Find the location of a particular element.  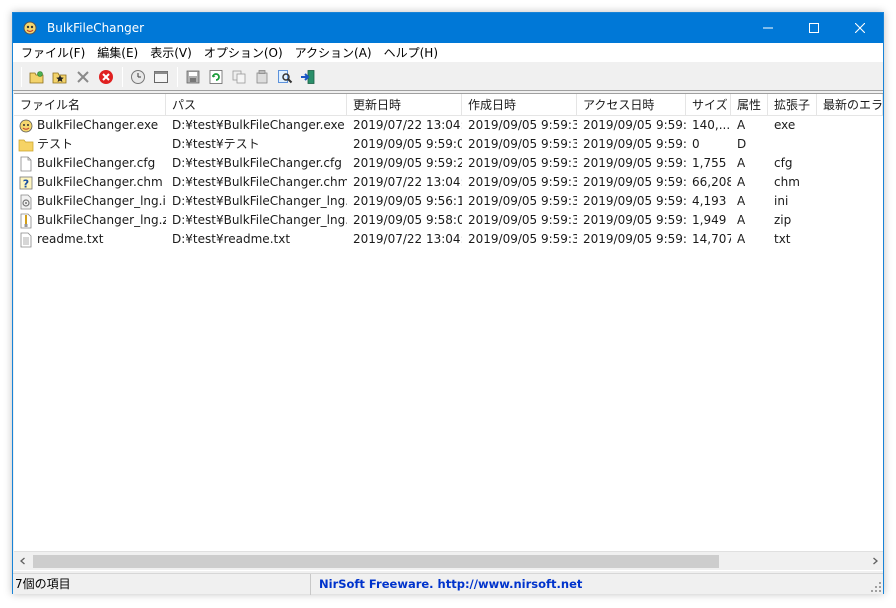

ini-file-icon is located at coordinates (26, 202).